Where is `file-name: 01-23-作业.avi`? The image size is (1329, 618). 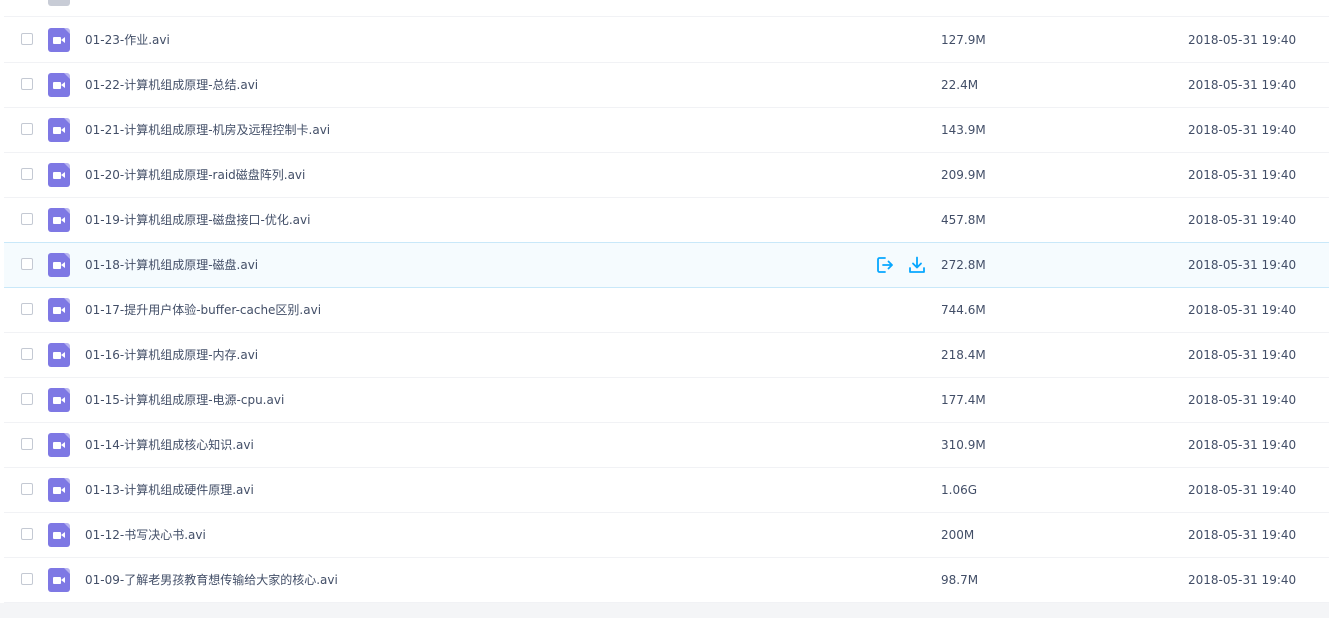
file-name: 01-23-作业.avi is located at coordinates (127, 40).